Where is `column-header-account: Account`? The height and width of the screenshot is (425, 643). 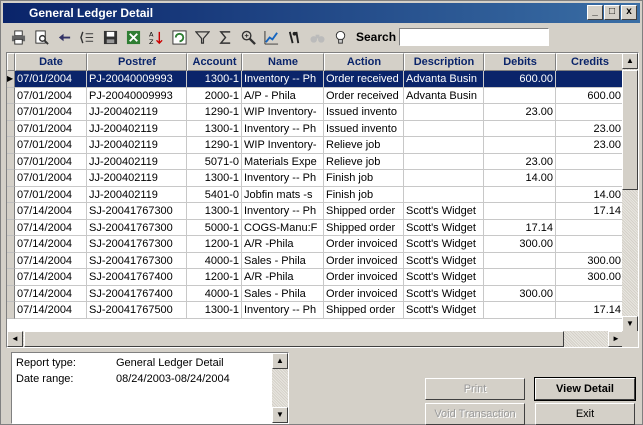 column-header-account: Account is located at coordinates (214, 62).